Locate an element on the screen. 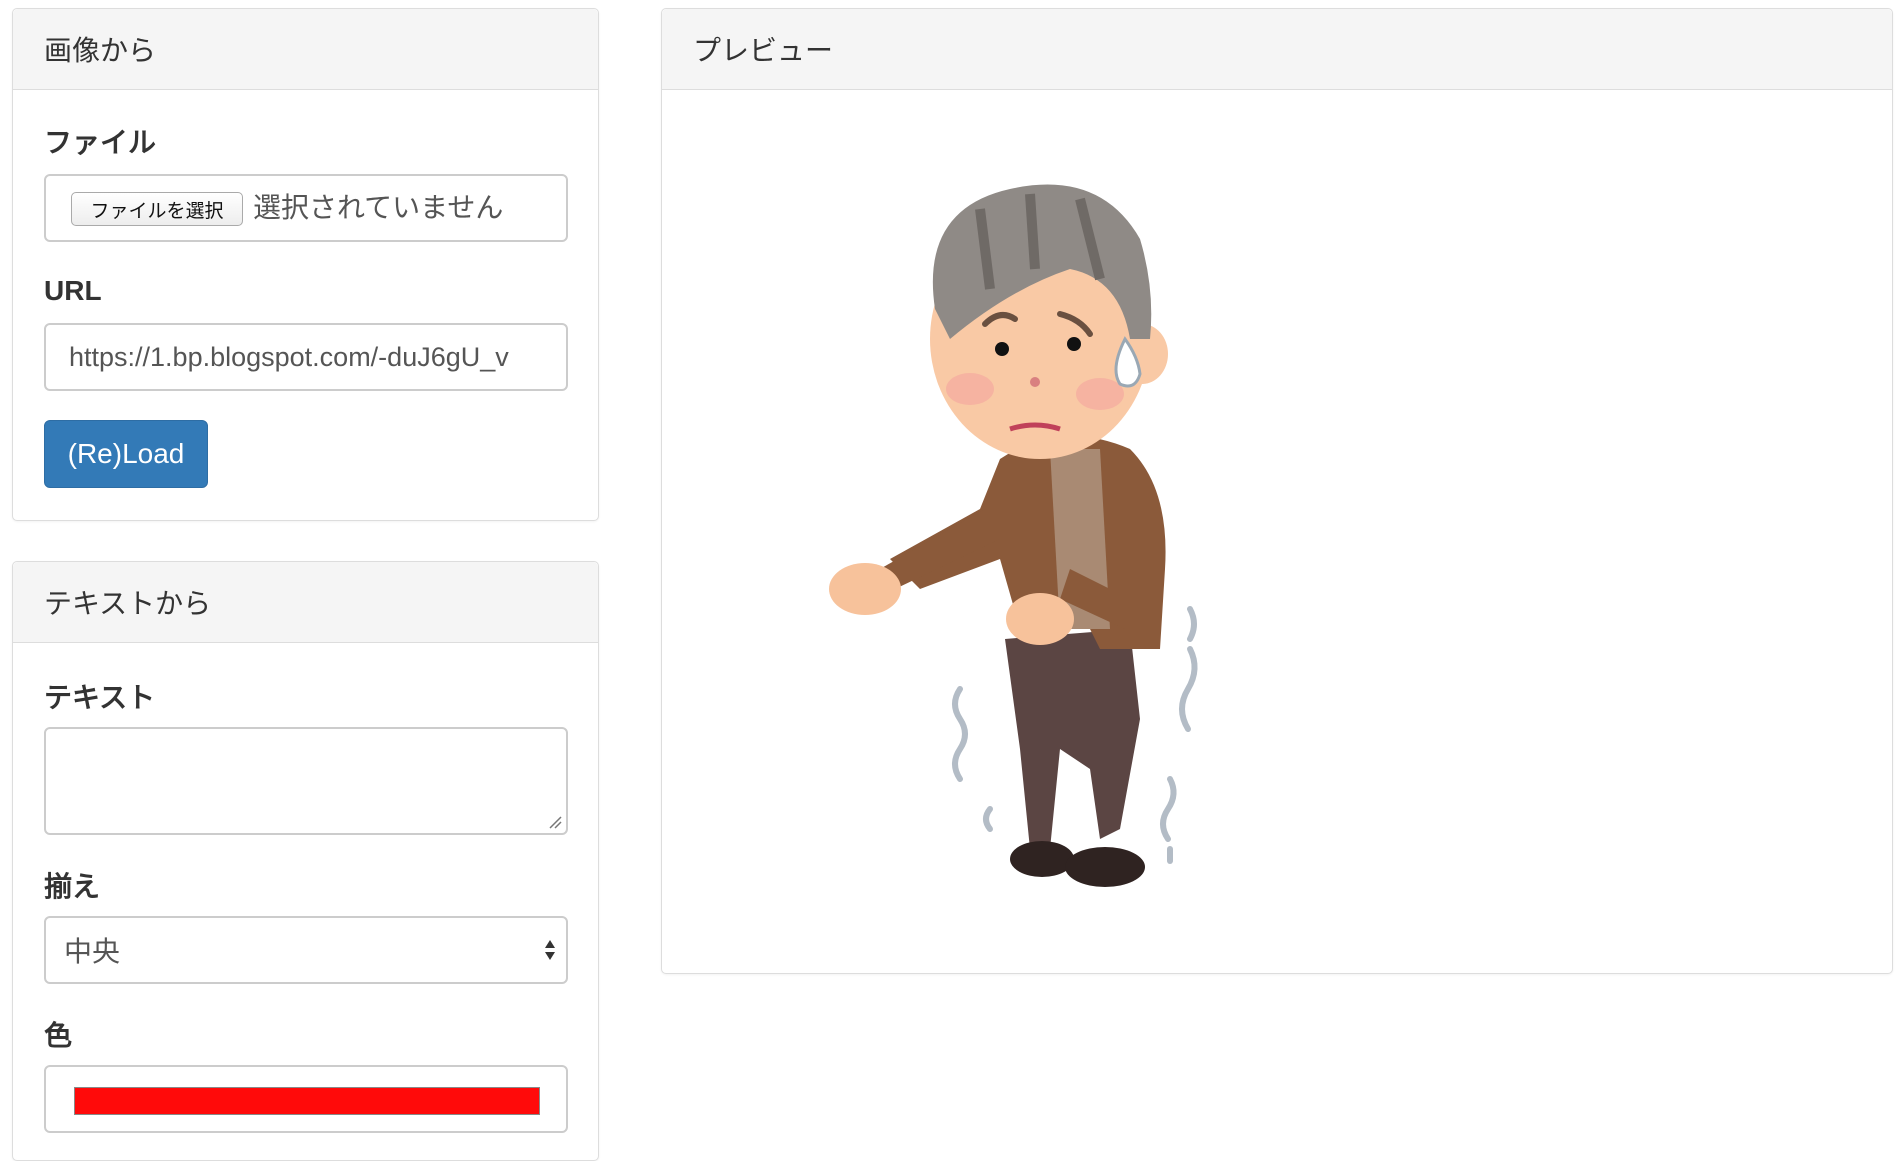 Image resolution: width=1904 pixels, height=1161 pixels. url-field is located at coordinates (306, 357).